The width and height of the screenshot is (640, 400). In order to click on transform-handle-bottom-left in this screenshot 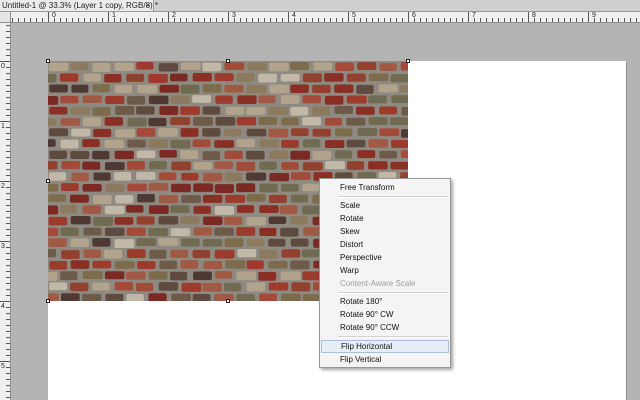, I will do `click(48, 301)`.